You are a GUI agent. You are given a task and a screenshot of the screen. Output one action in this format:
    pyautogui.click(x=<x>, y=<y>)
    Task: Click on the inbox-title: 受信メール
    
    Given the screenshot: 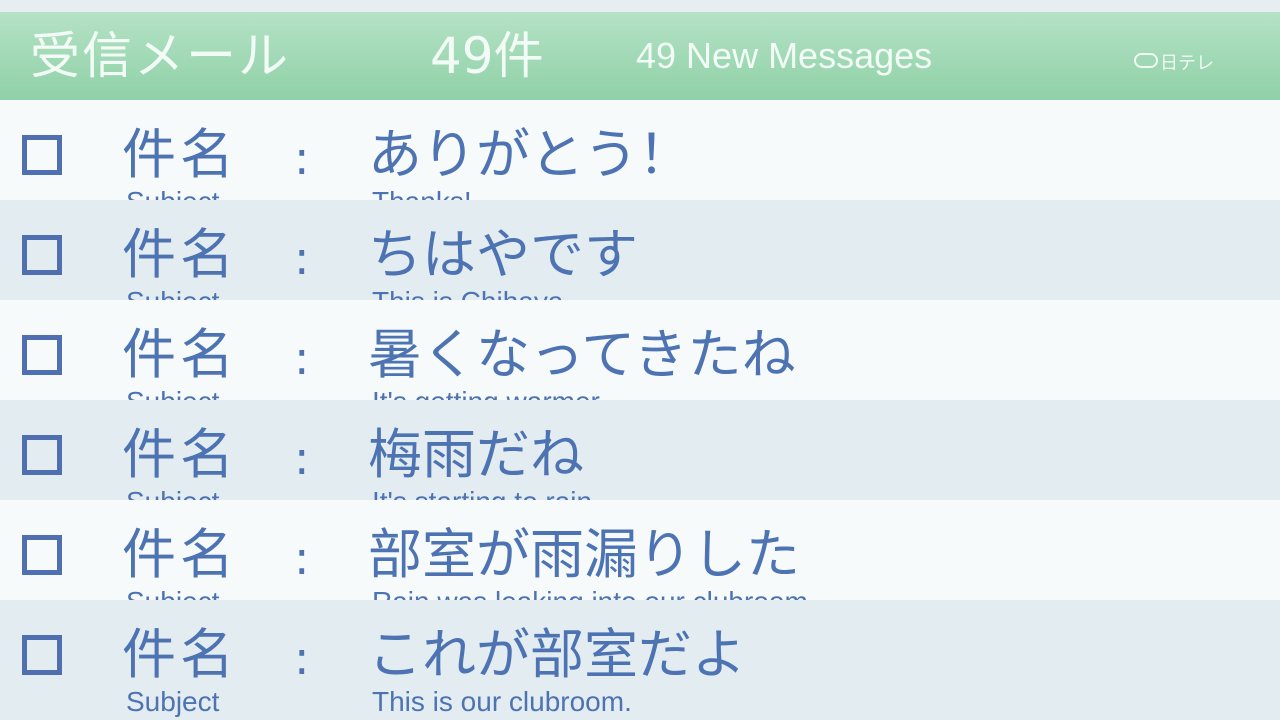 What is the action you would take?
    pyautogui.click(x=160, y=56)
    